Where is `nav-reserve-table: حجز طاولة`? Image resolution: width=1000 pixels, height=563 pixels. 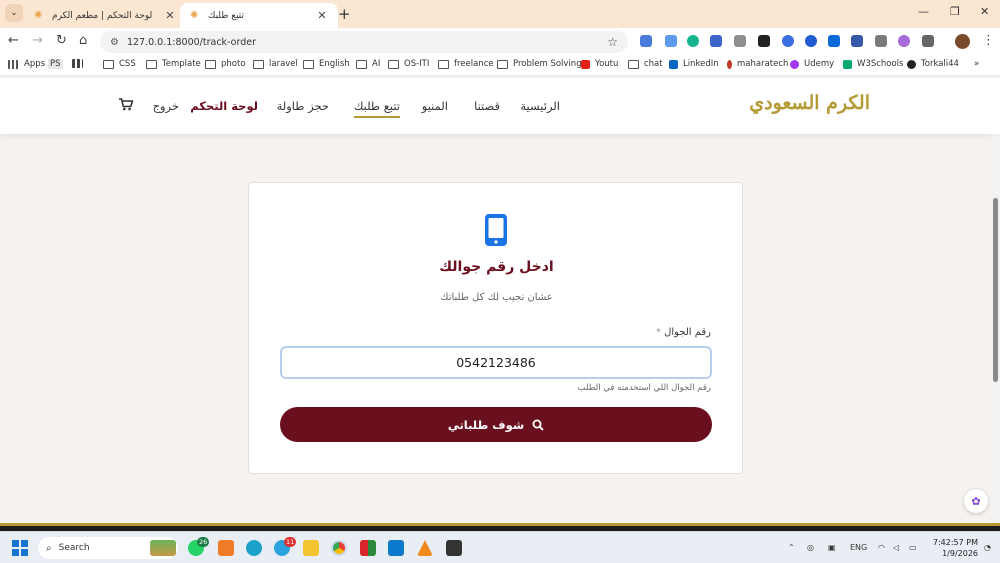 nav-reserve-table: حجز طاولة is located at coordinates (303, 106).